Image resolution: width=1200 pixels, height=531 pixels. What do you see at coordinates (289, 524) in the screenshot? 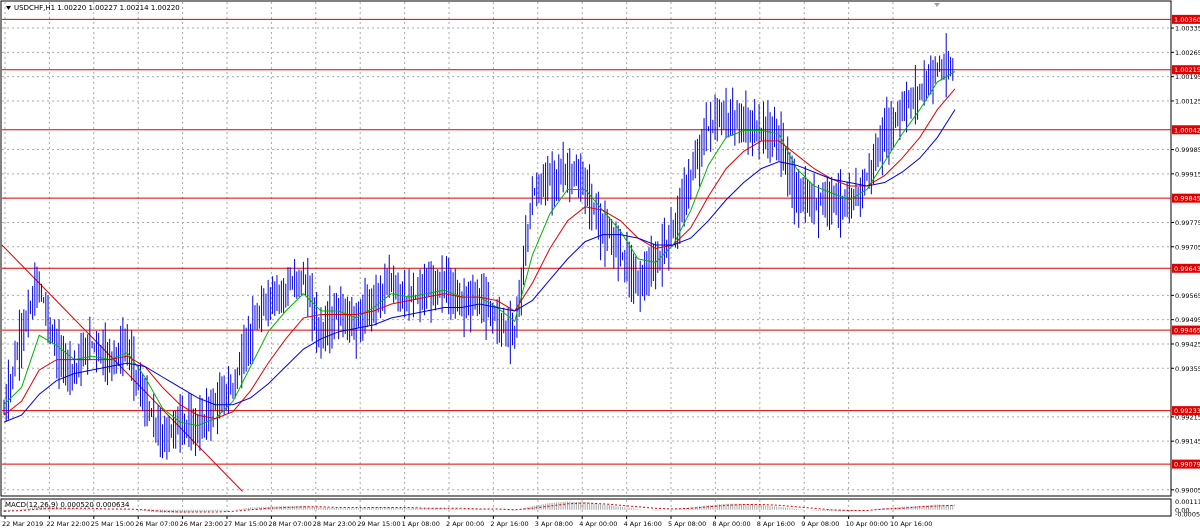
I see `x-tick-label: 28 Mar 07:00` at bounding box center [289, 524].